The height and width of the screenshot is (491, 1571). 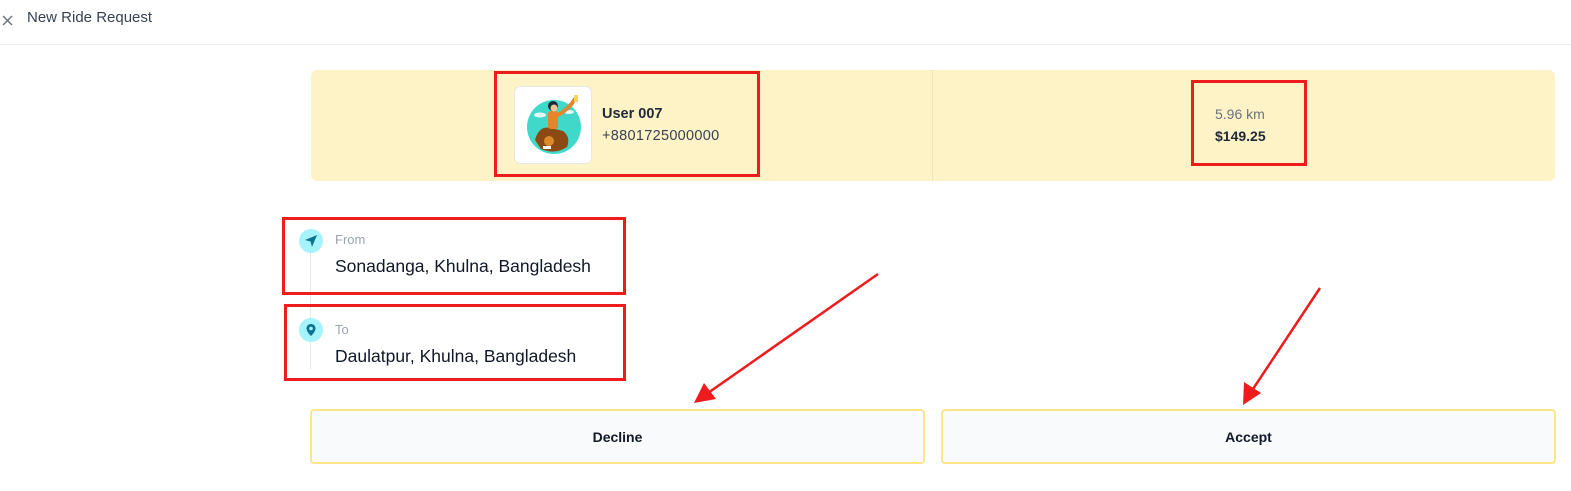 What do you see at coordinates (311, 241) in the screenshot?
I see `navigation-arrow-icon` at bounding box center [311, 241].